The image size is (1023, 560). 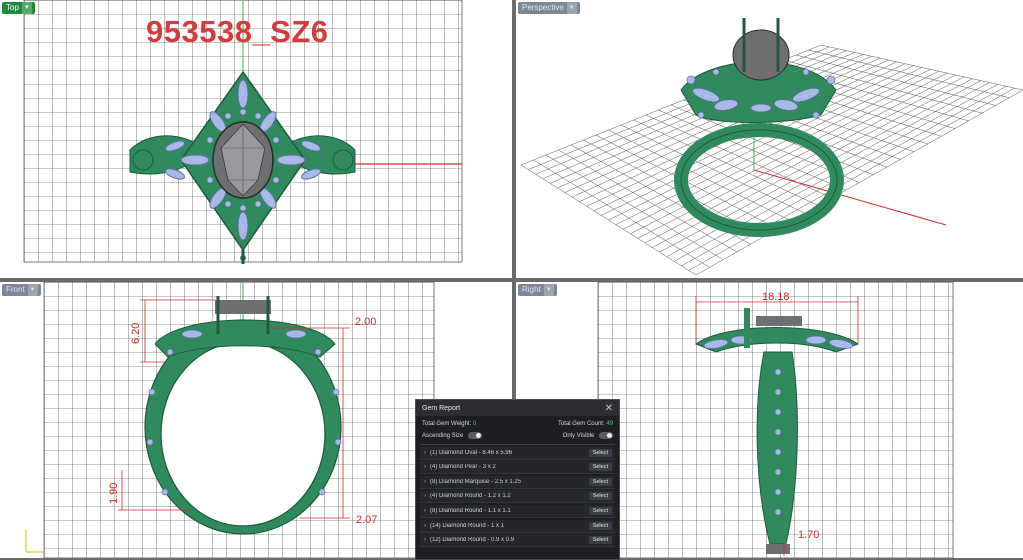 I want to click on gem-name: (4) Diamond Round - 1.2 x 1.2, so click(x=470, y=496).